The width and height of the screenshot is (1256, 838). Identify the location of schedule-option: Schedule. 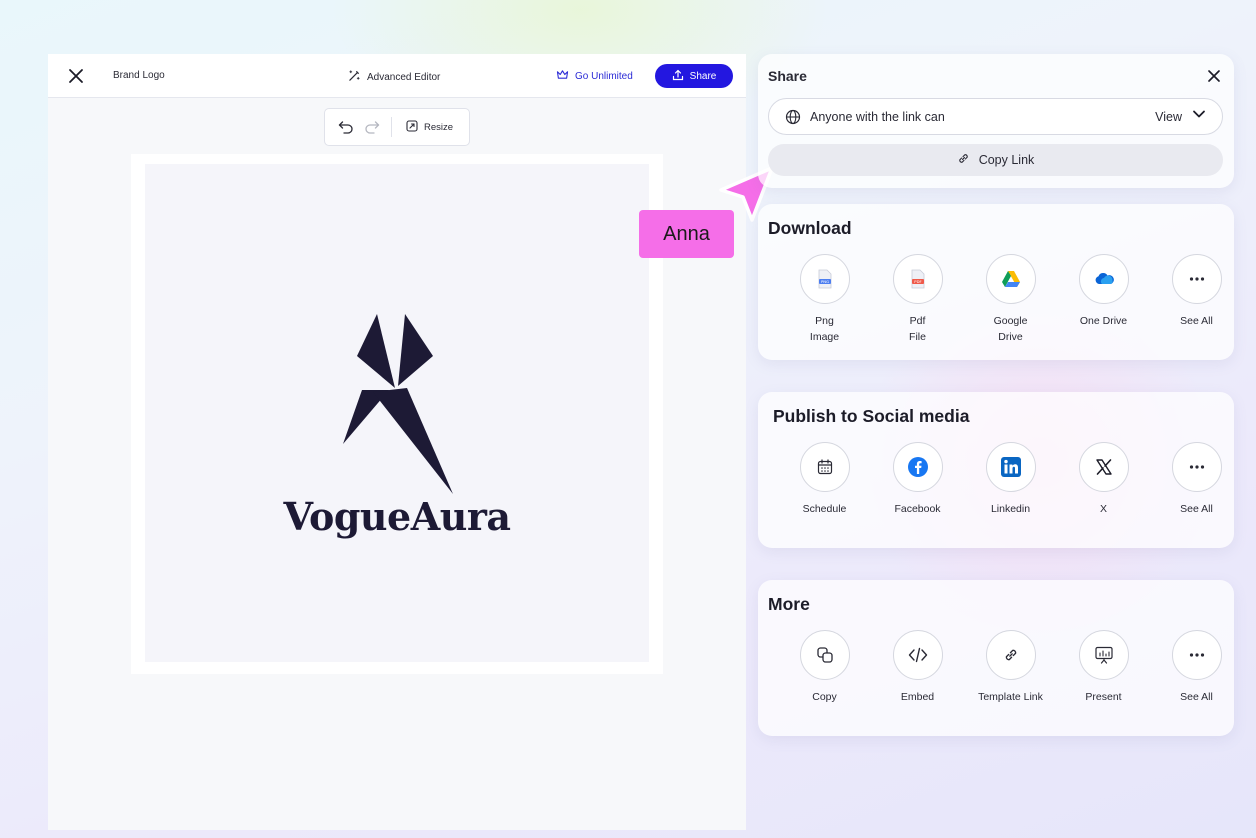
(824, 479).